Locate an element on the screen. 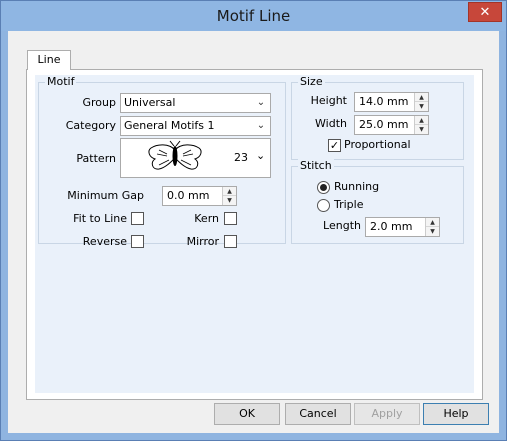  length-spin-buttons: ▲ ▼ is located at coordinates (432, 227).